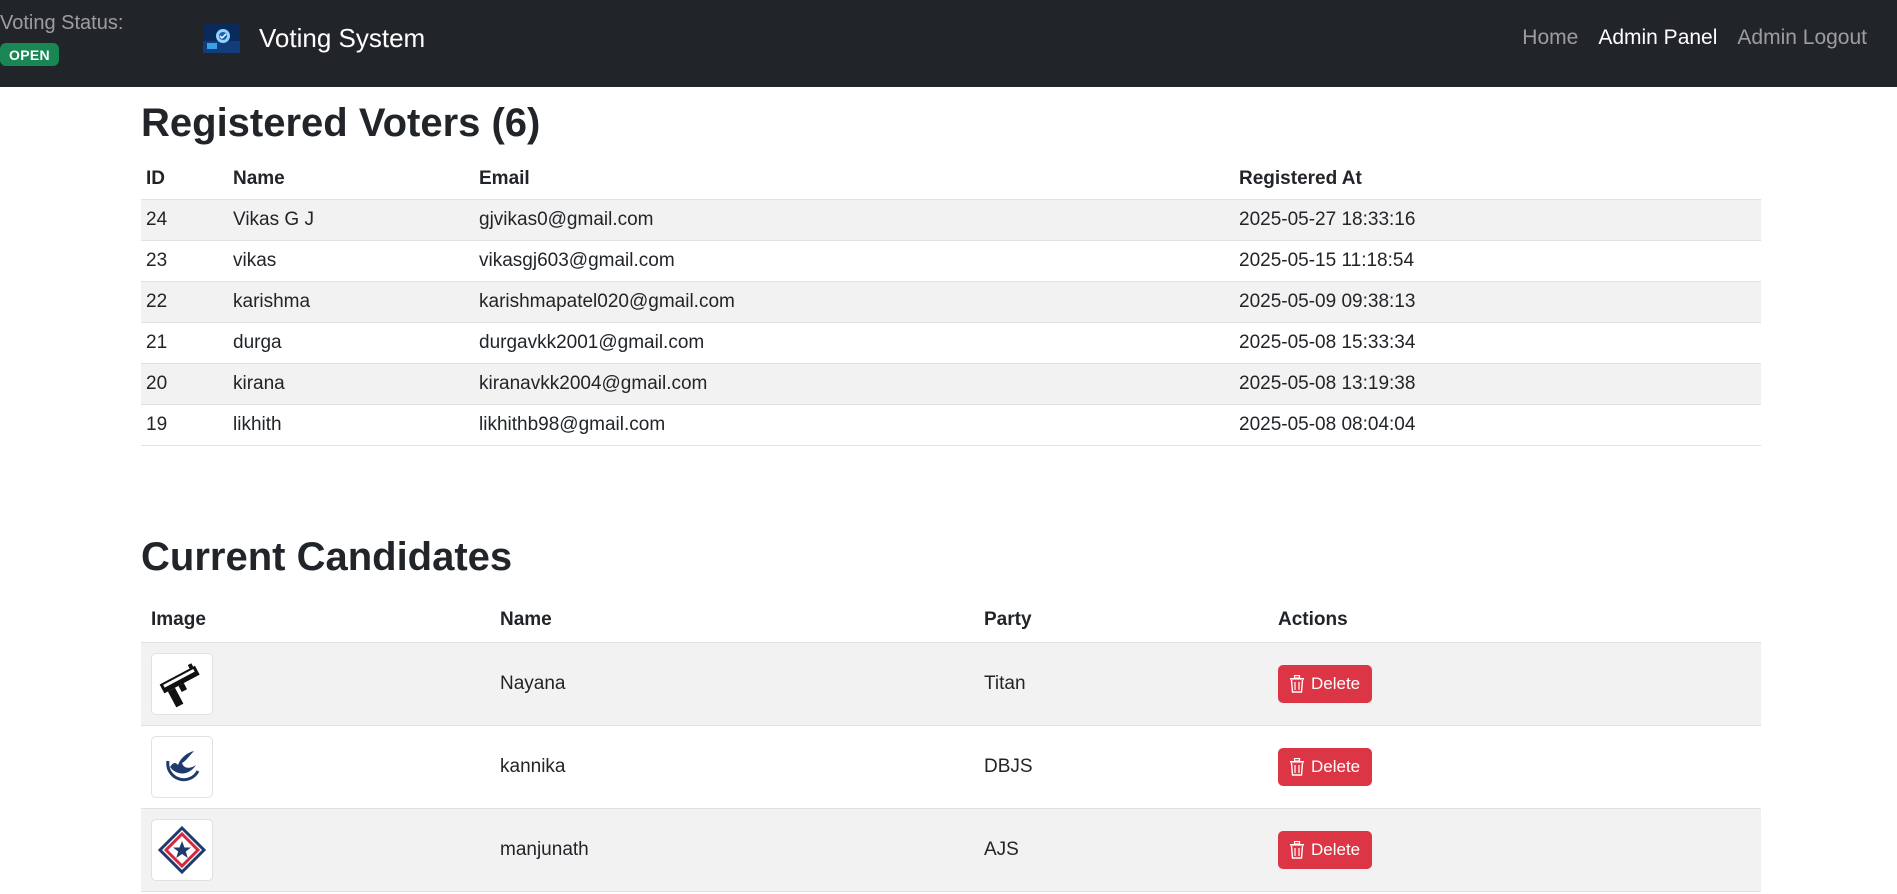 This screenshot has width=1897, height=894. I want to click on voting-status-label: Voting Status:, so click(62, 23).